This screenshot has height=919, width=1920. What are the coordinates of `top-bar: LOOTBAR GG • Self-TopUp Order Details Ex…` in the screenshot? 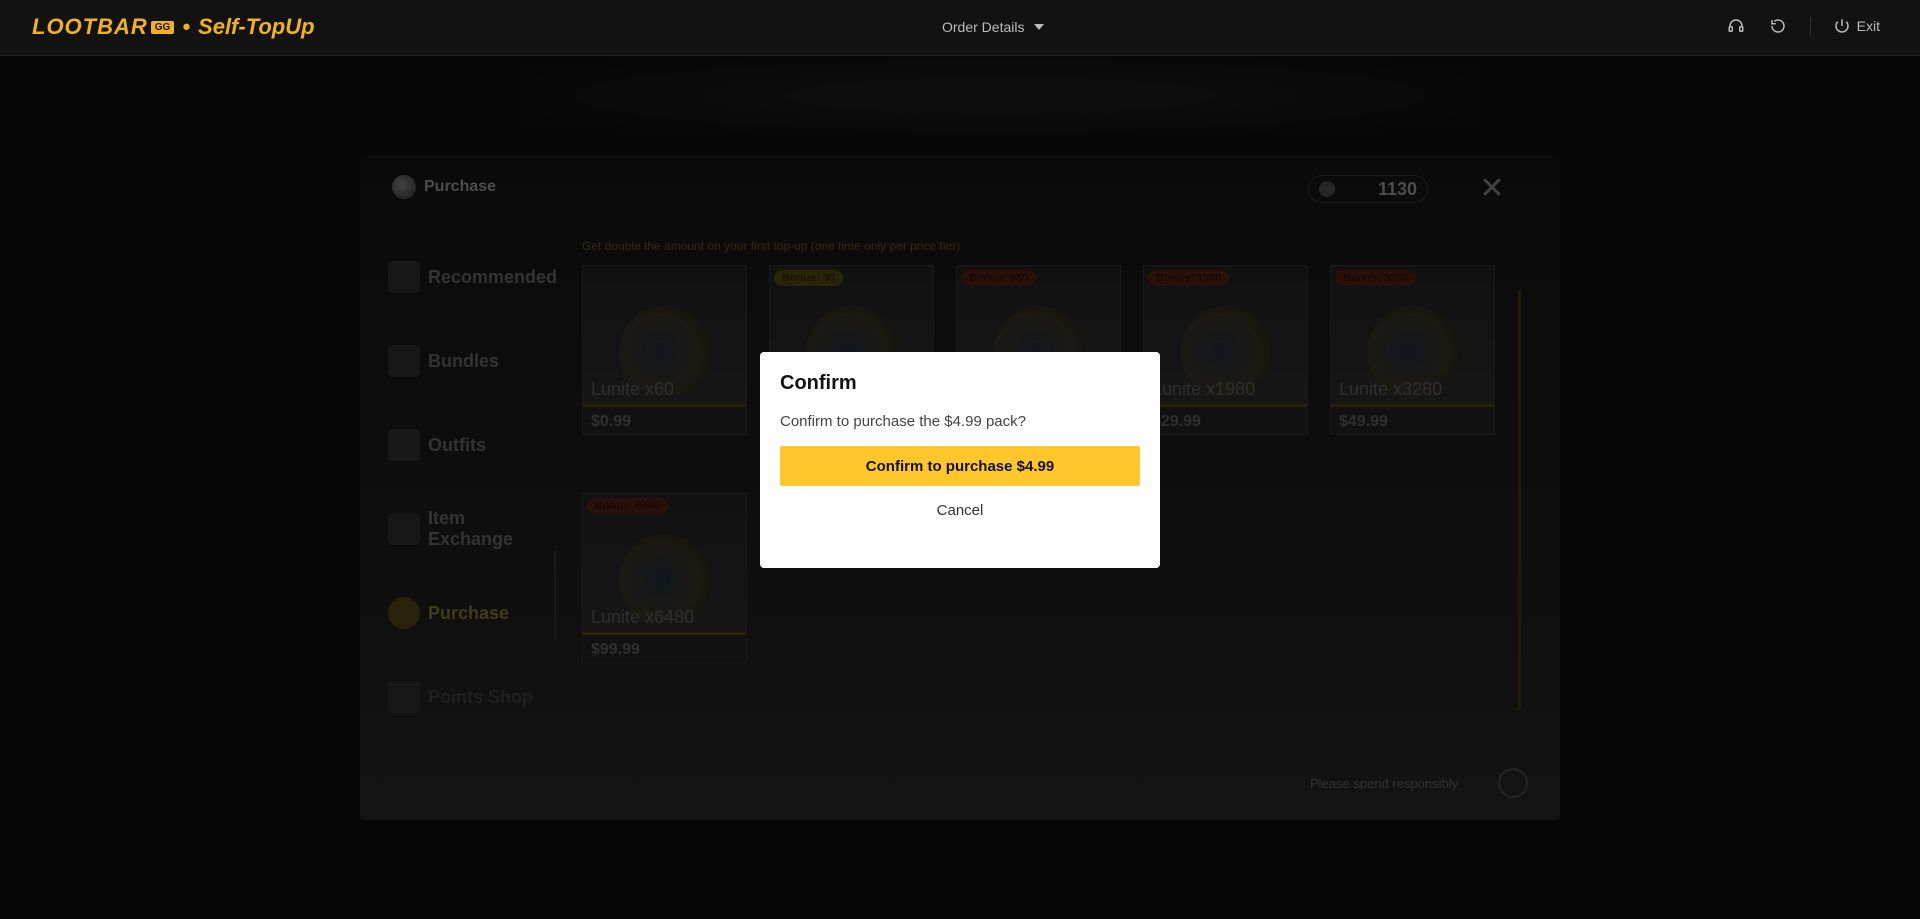 It's located at (960, 28).